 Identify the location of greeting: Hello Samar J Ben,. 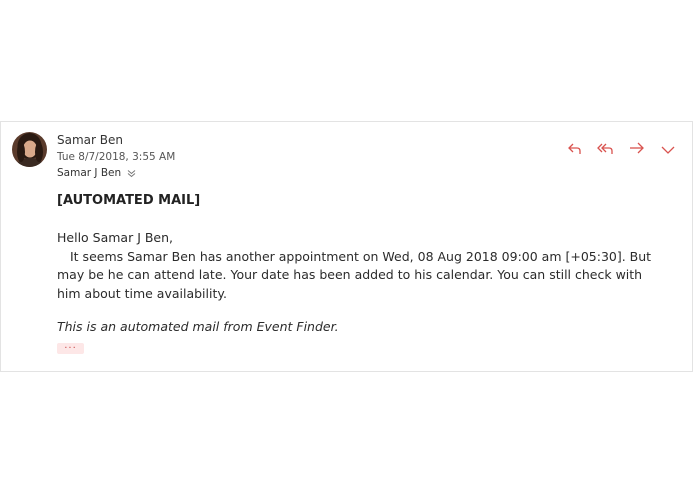
(115, 237).